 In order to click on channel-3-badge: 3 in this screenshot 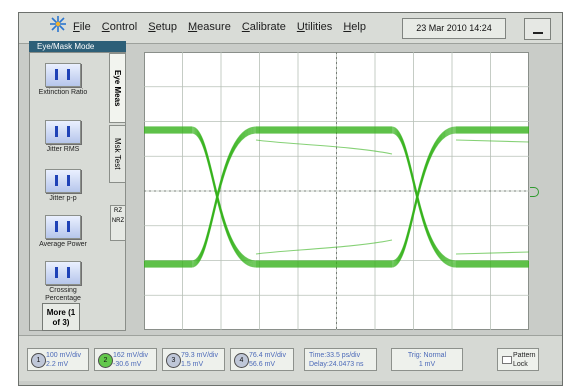, I will do `click(173, 360)`.